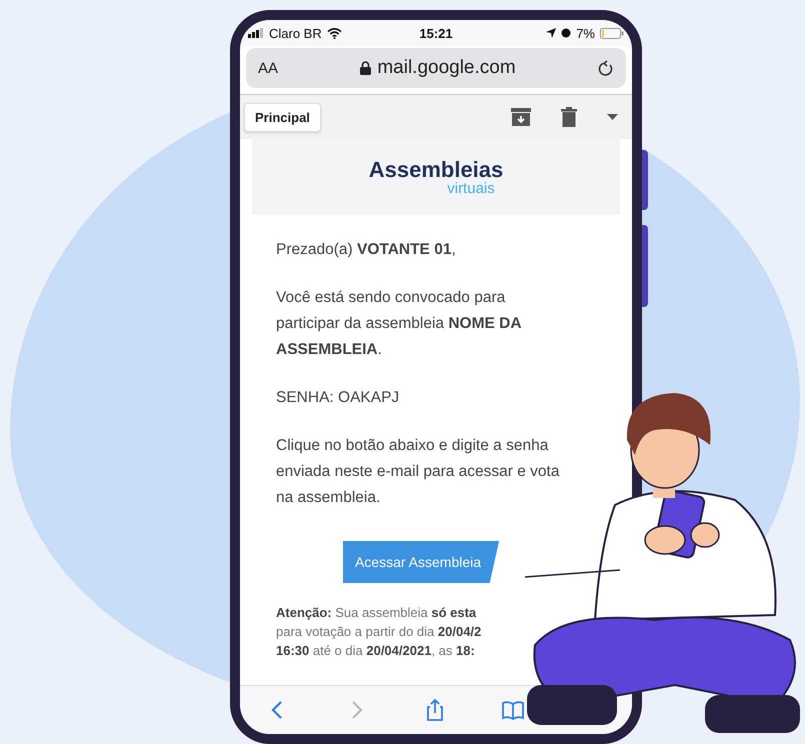 Image resolution: width=805 pixels, height=744 pixels. I want to click on reload-icon, so click(606, 68).